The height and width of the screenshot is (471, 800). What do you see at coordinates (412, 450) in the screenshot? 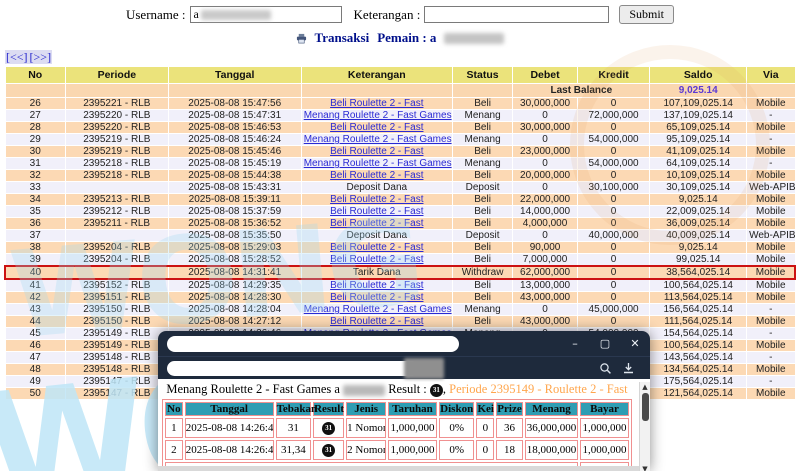
I see `popup-row-taruhan: 1,000,000` at bounding box center [412, 450].